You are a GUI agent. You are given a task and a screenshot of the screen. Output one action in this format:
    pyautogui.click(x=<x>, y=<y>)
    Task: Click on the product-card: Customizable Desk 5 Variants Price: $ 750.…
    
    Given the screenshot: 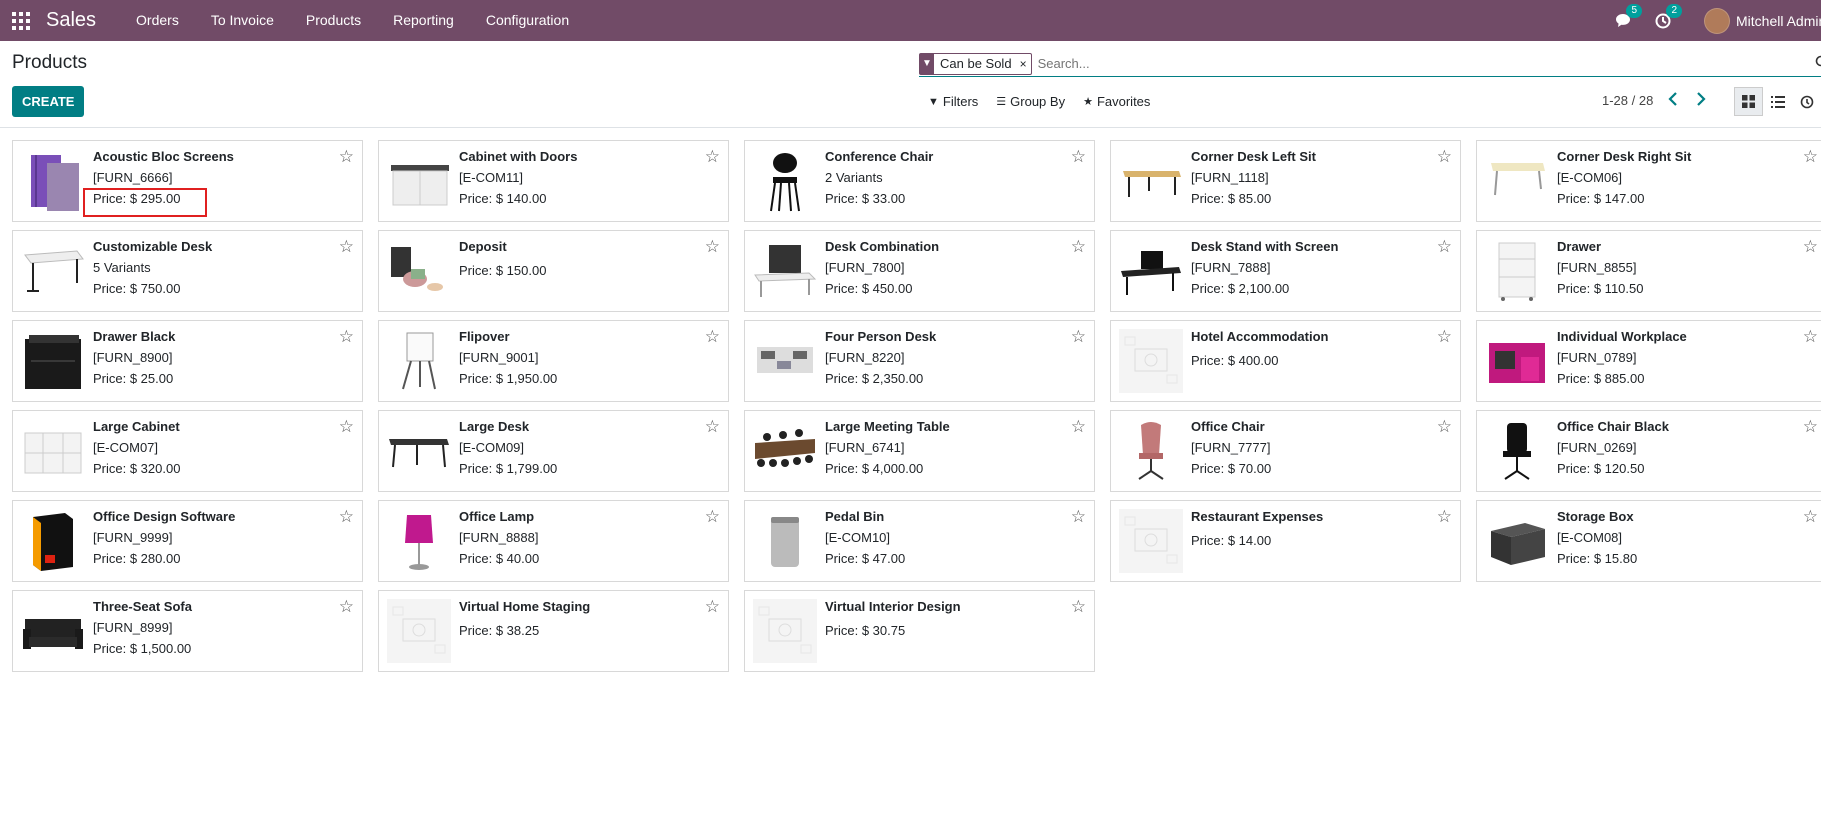 What is the action you would take?
    pyautogui.click(x=187, y=271)
    